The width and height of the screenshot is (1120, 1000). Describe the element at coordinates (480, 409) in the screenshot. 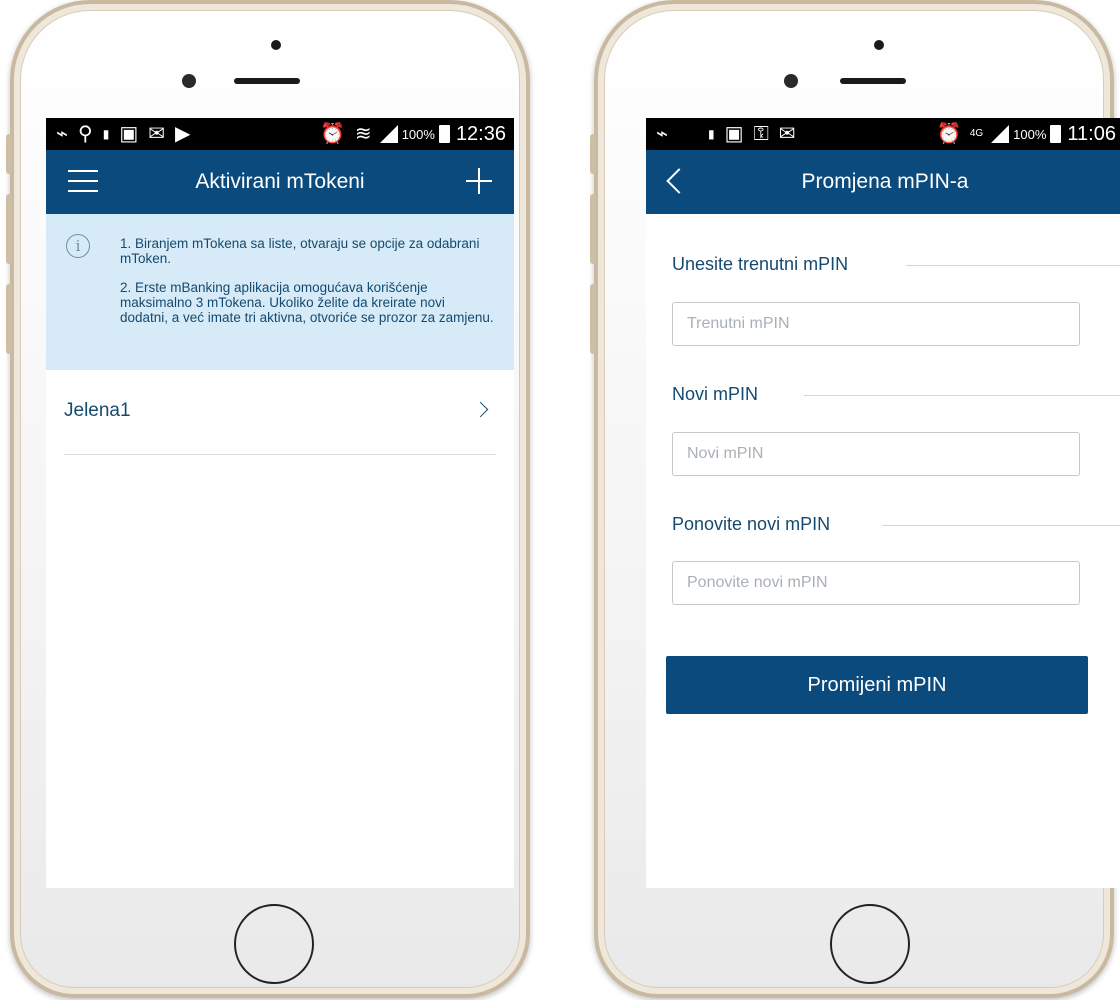

I see `chevron-right-icon` at that location.